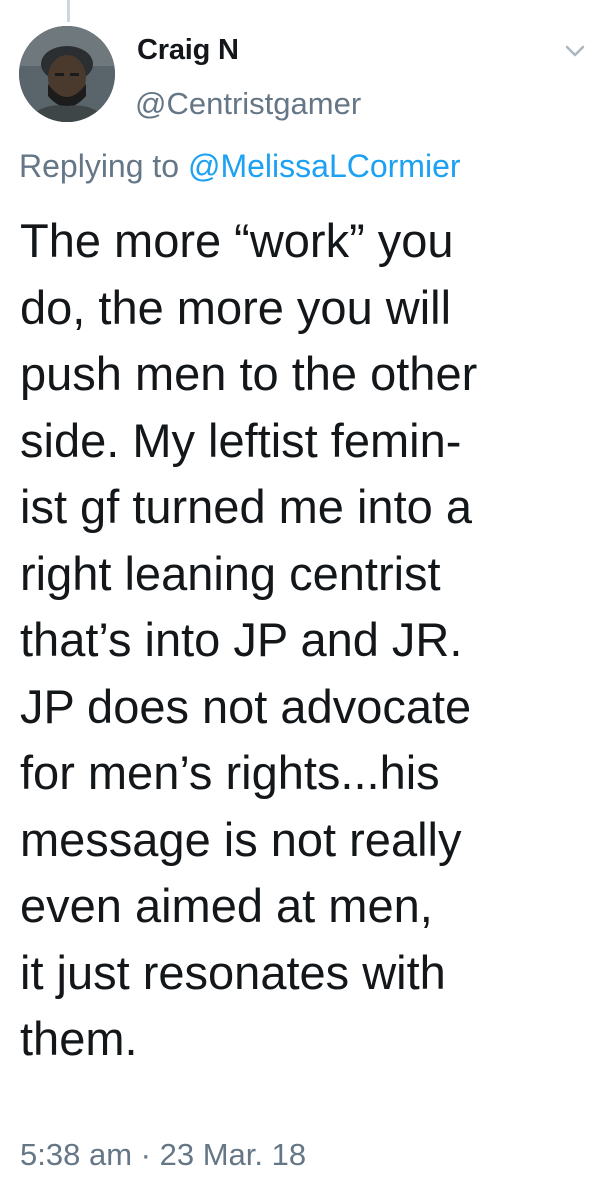  I want to click on tweet-date: 23 Mar. 18, so click(233, 1154).